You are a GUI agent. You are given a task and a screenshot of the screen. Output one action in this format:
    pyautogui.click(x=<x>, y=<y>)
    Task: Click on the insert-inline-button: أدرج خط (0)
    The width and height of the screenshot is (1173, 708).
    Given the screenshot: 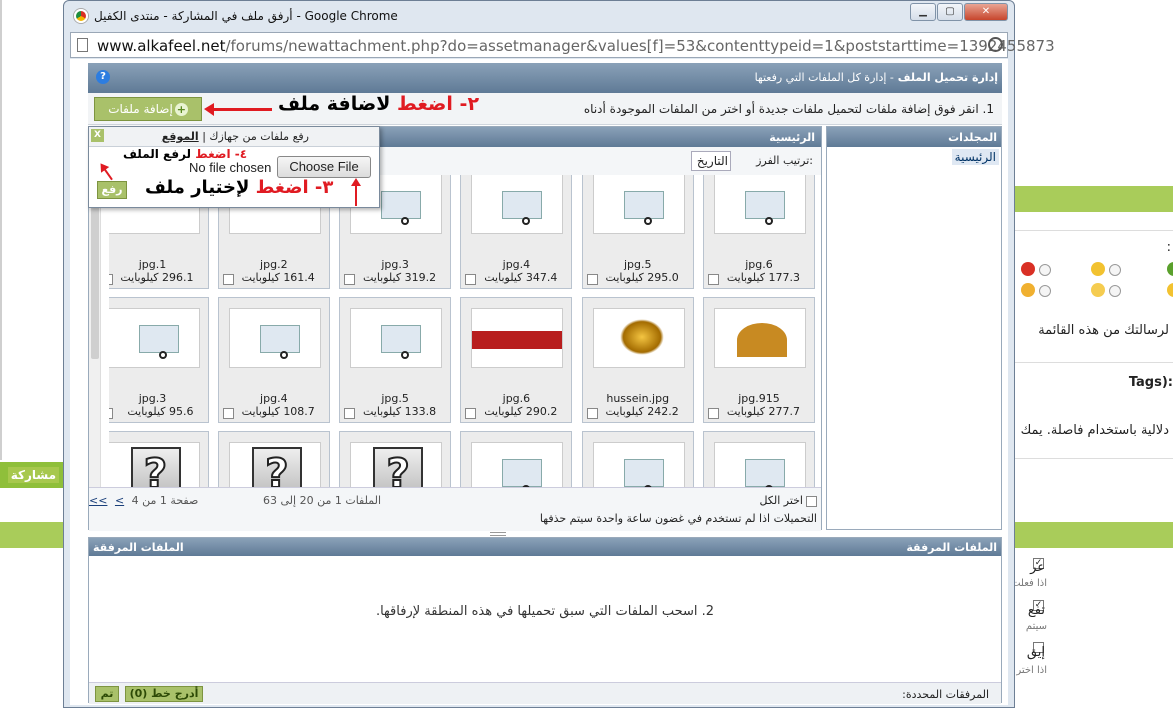 What is the action you would take?
    pyautogui.click(x=164, y=694)
    